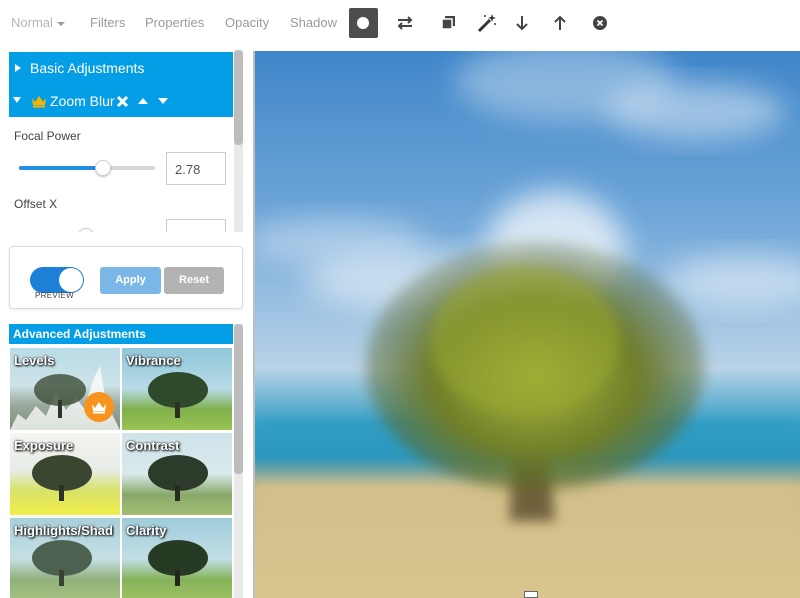 This screenshot has width=800, height=598. I want to click on move-down-icon, so click(163, 101).